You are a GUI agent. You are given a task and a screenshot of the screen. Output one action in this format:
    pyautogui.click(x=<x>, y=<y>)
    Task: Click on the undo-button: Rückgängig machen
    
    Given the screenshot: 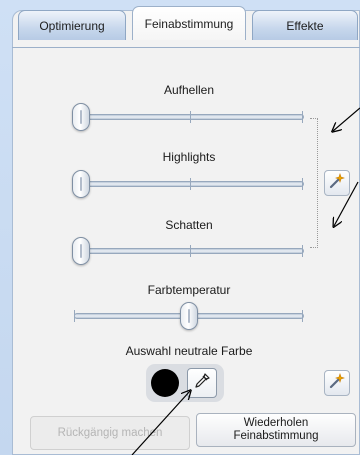 What is the action you would take?
    pyautogui.click(x=110, y=433)
    